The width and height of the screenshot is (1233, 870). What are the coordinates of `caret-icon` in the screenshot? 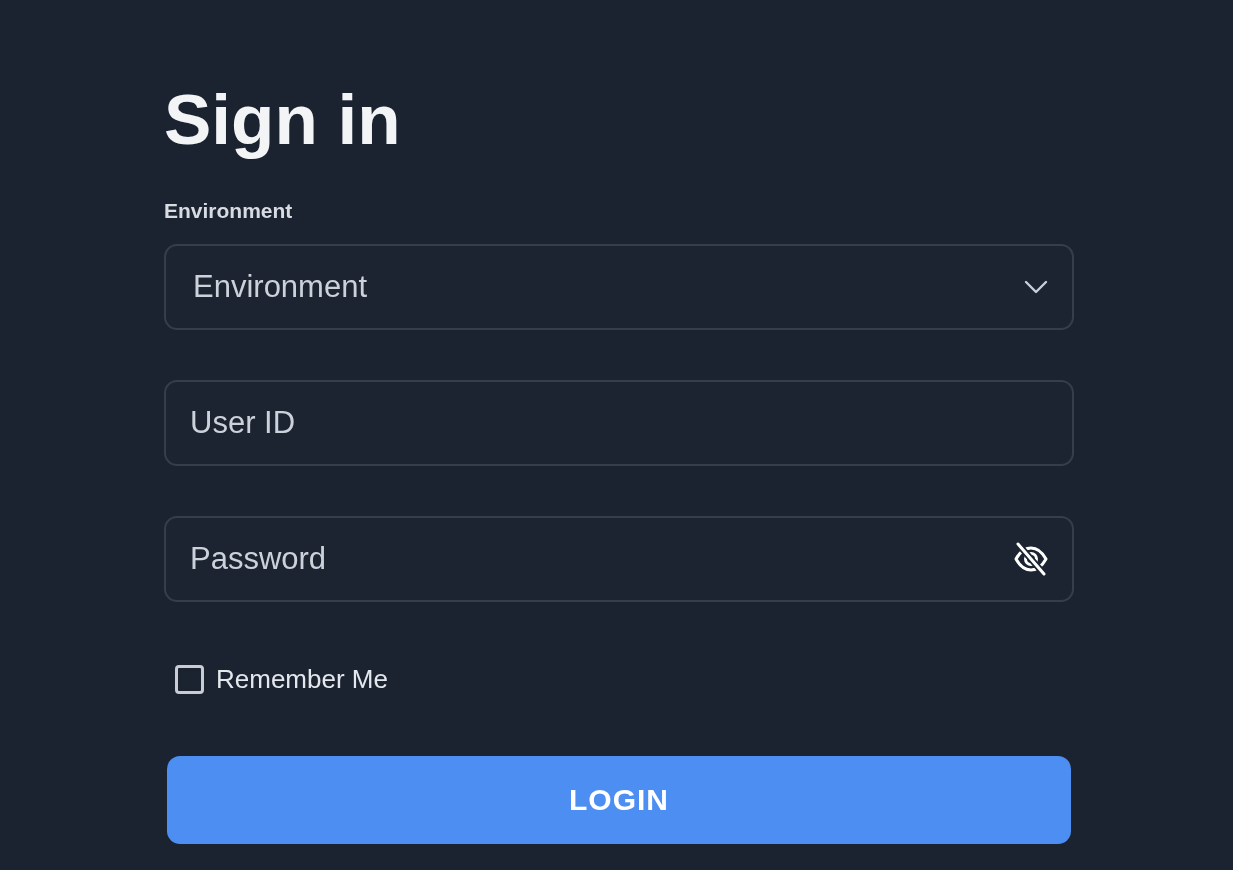 It's located at (1036, 287).